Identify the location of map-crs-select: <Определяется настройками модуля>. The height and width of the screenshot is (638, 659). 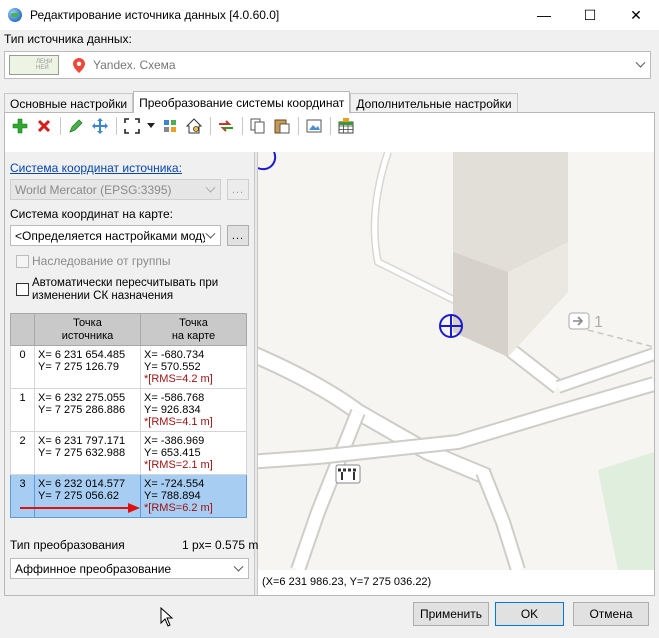
(115, 235).